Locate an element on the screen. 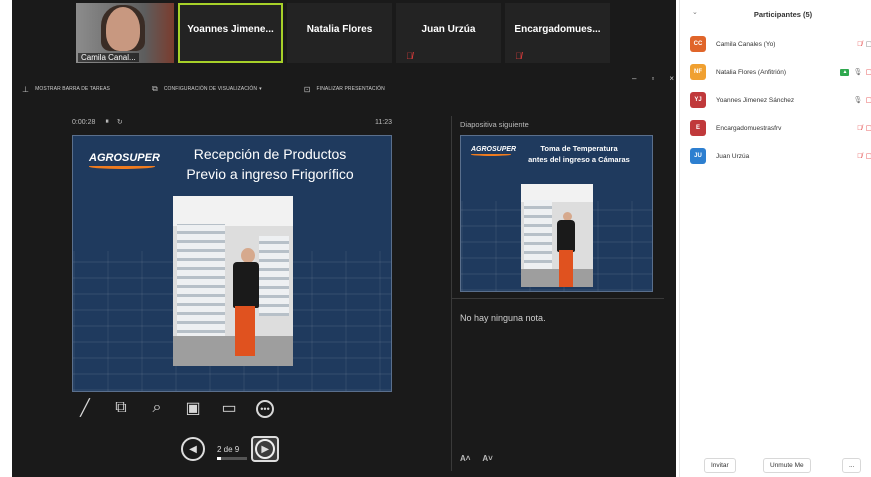 This screenshot has height=477, width=871. next-slide-button: ▶ is located at coordinates (265, 449).